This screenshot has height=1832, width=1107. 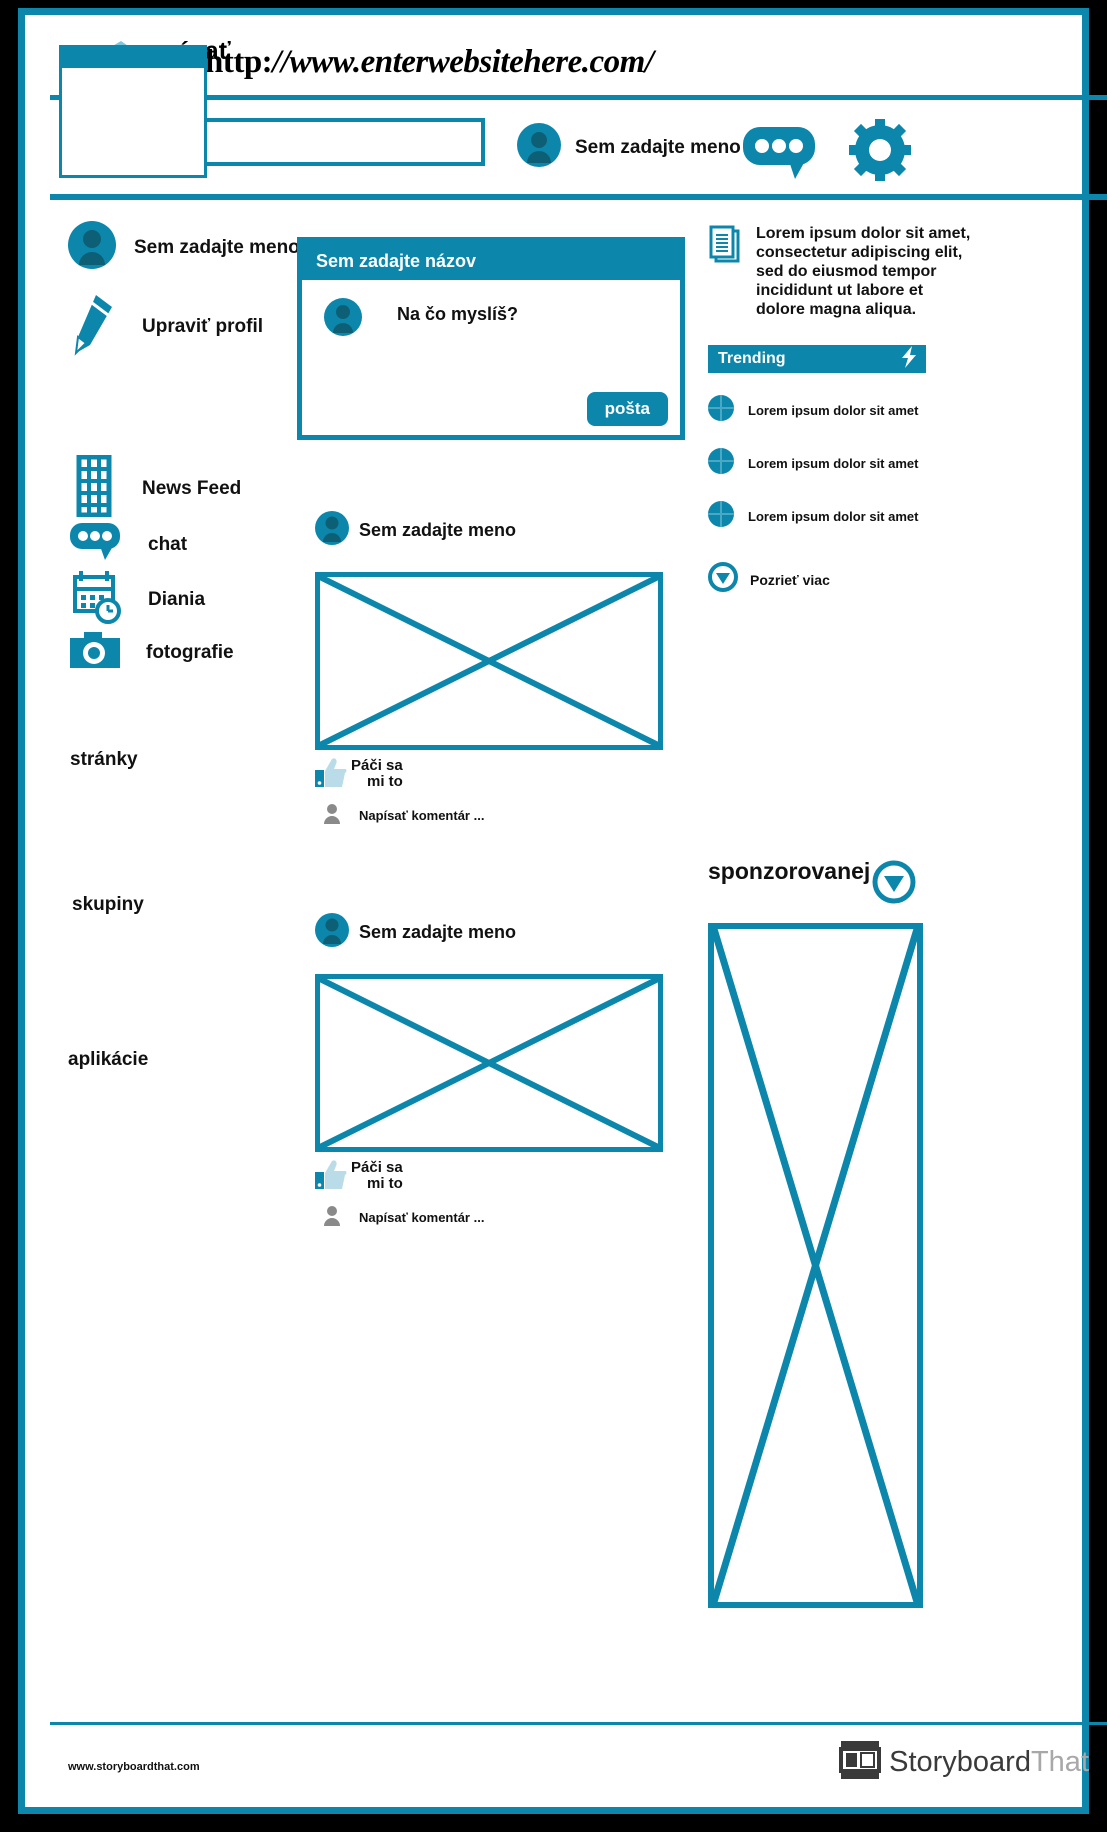 I want to click on sidebar-item-edit-profile-label: Upraviť profil, so click(x=203, y=327).